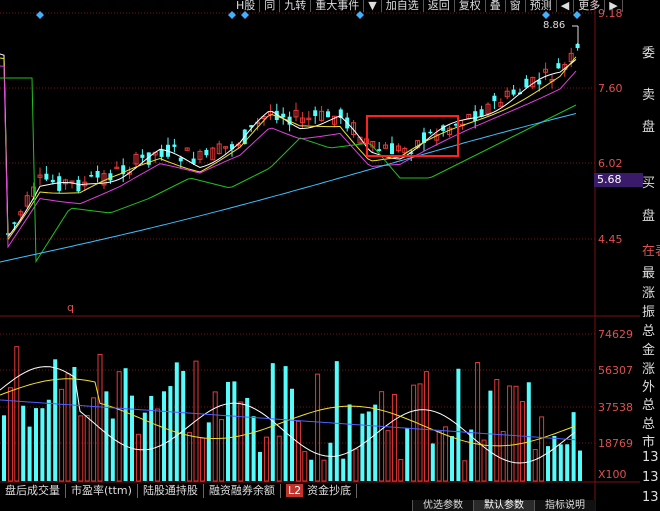 This screenshot has width=660, height=511. I want to click on parameter-tab: 指标说明, so click(564, 505).